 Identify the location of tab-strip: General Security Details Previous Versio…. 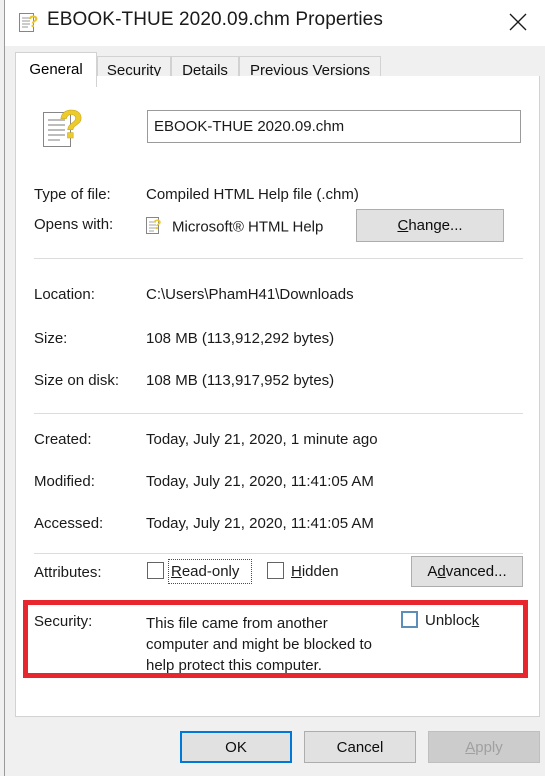
(275, 66).